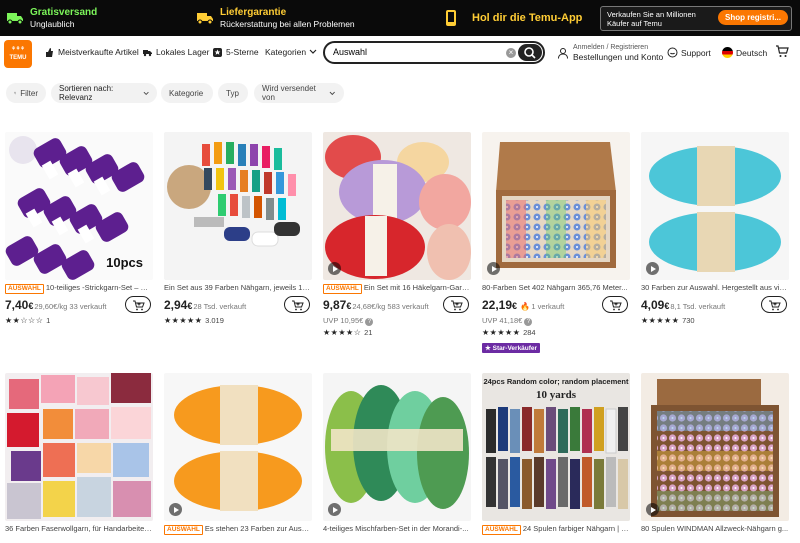 This screenshot has height=543, width=800. What do you see at coordinates (242, 52) in the screenshot?
I see `nav-label: 5-Sterne` at bounding box center [242, 52].